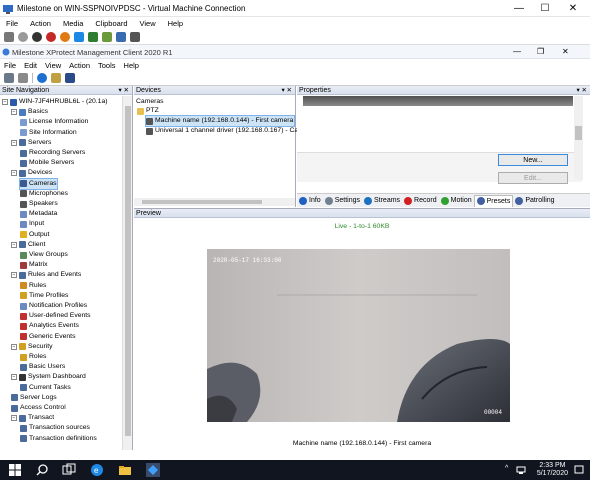 The image size is (590, 480). I want to click on nav-item-notification-profiles: Notification Profiles, so click(53, 306).